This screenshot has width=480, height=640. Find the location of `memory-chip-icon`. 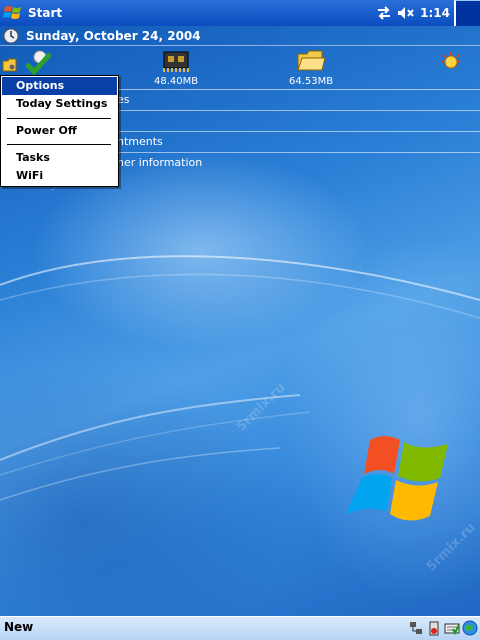

memory-chip-icon is located at coordinates (176, 61).